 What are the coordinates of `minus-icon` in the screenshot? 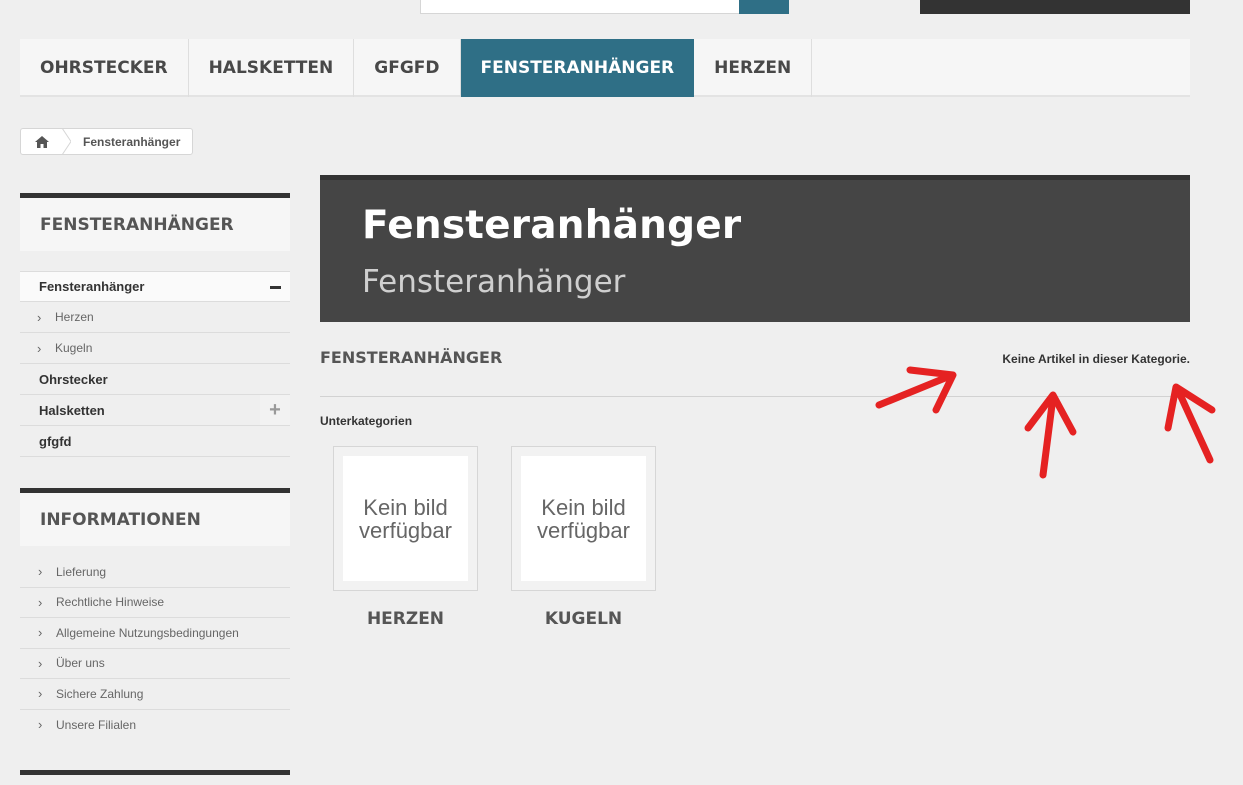 It's located at (275, 287).